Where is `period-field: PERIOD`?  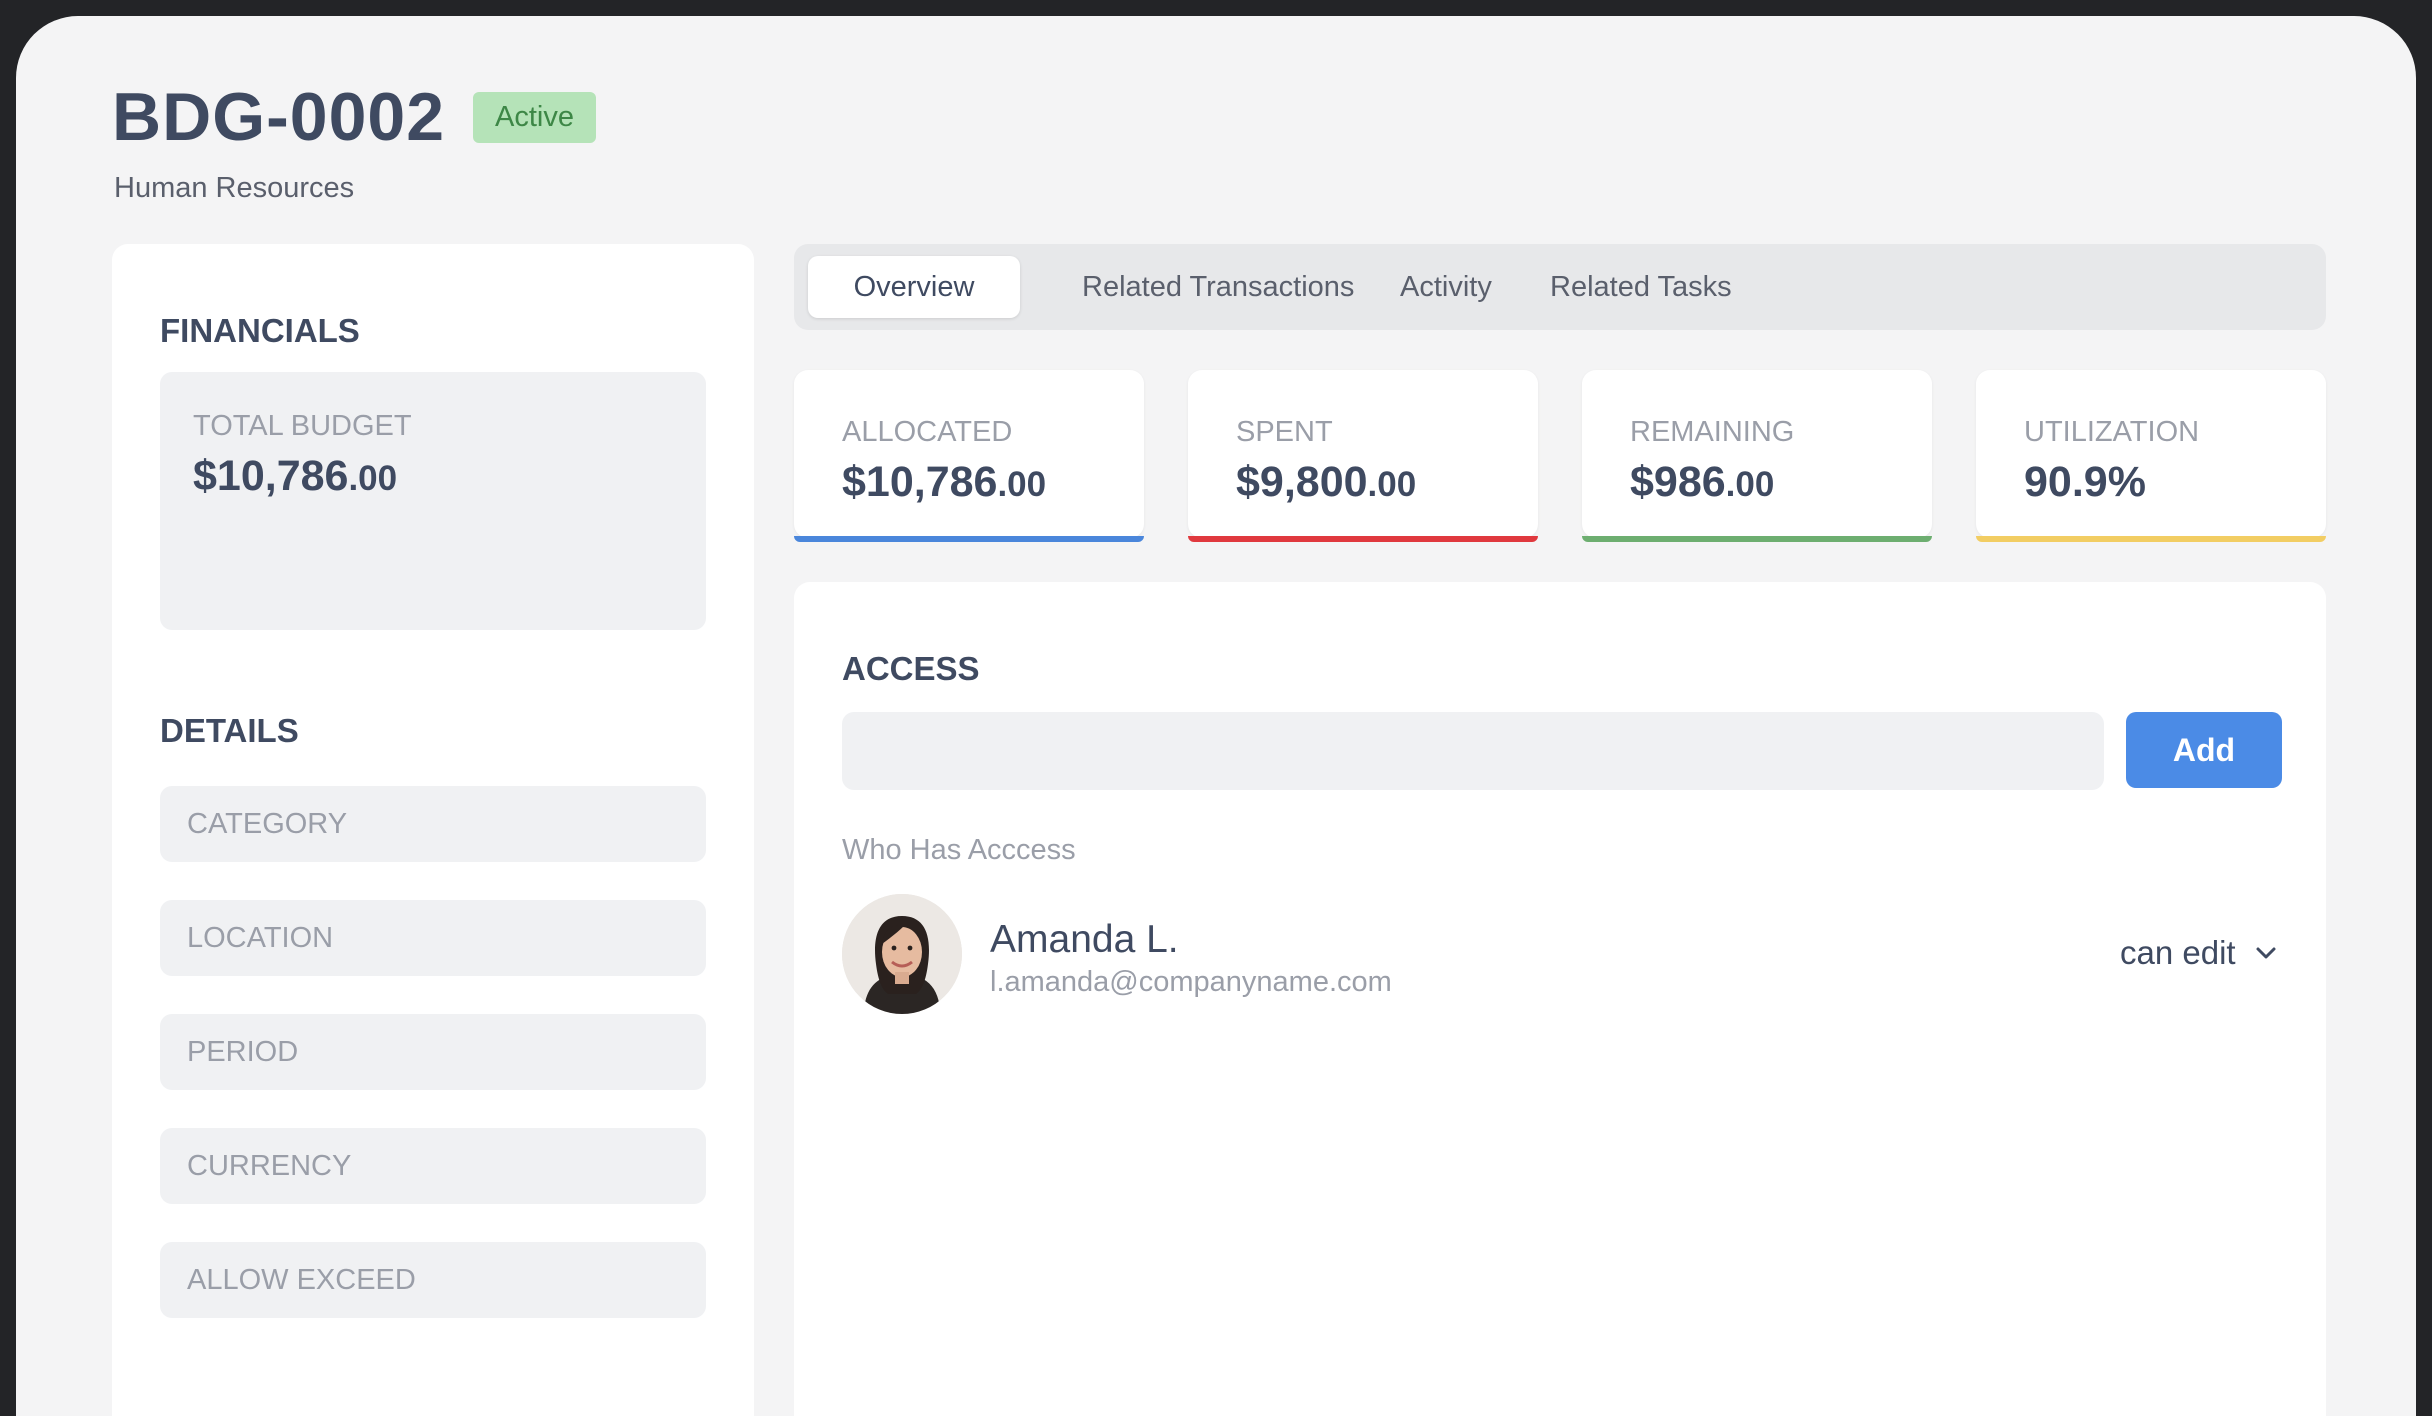 period-field: PERIOD is located at coordinates (433, 1052).